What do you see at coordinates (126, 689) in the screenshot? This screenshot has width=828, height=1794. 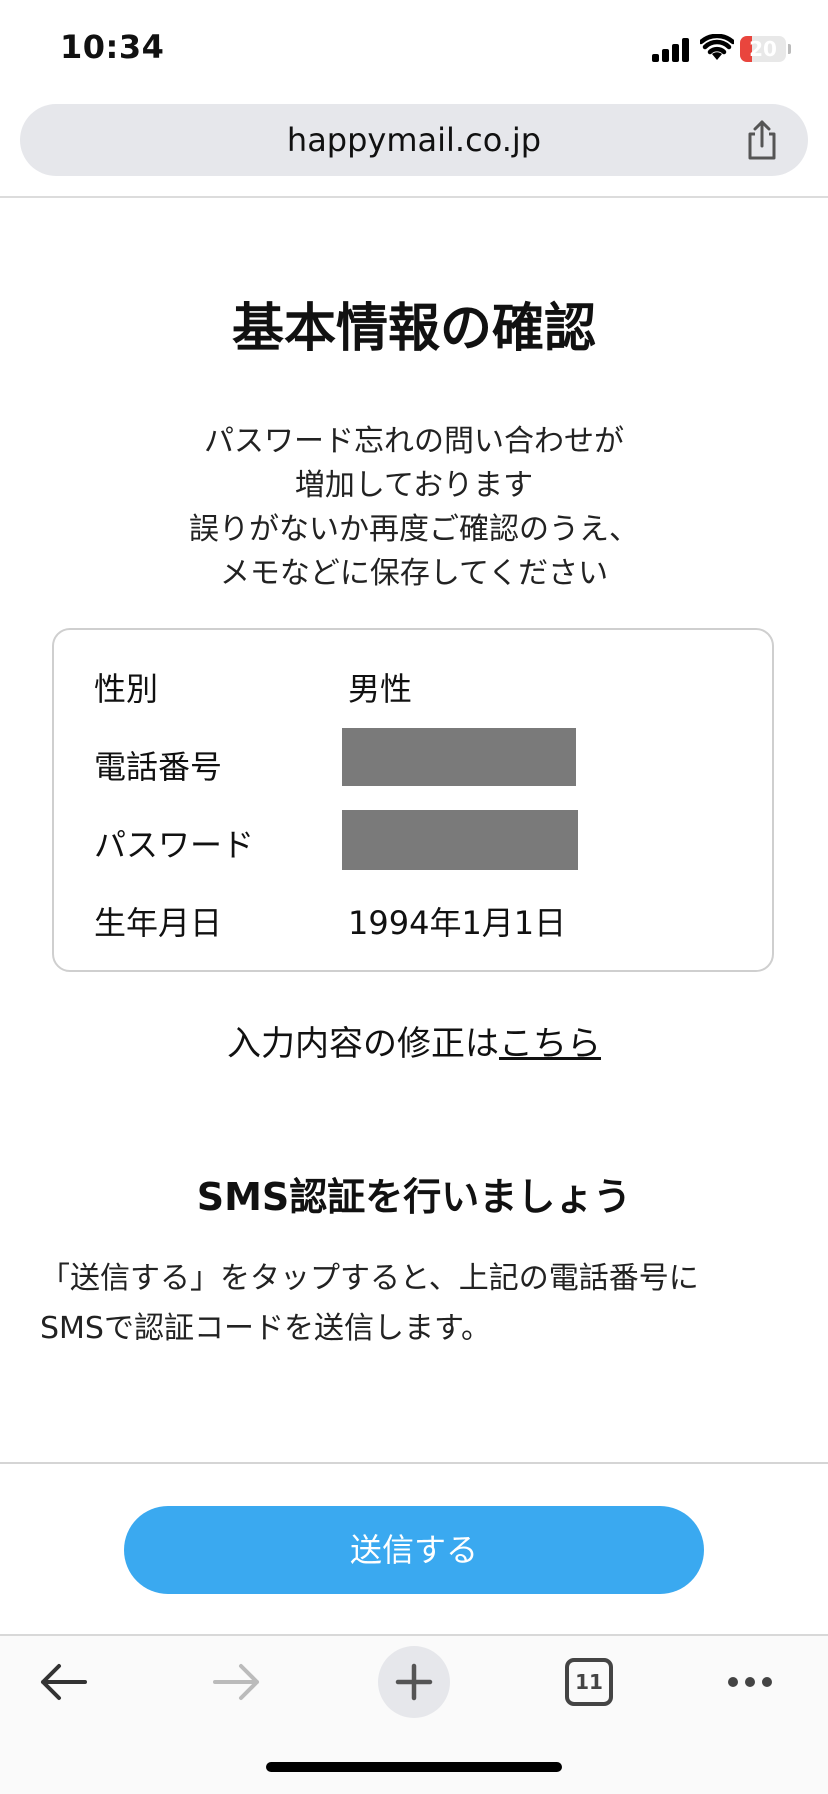 I see `gender-label: 性別` at bounding box center [126, 689].